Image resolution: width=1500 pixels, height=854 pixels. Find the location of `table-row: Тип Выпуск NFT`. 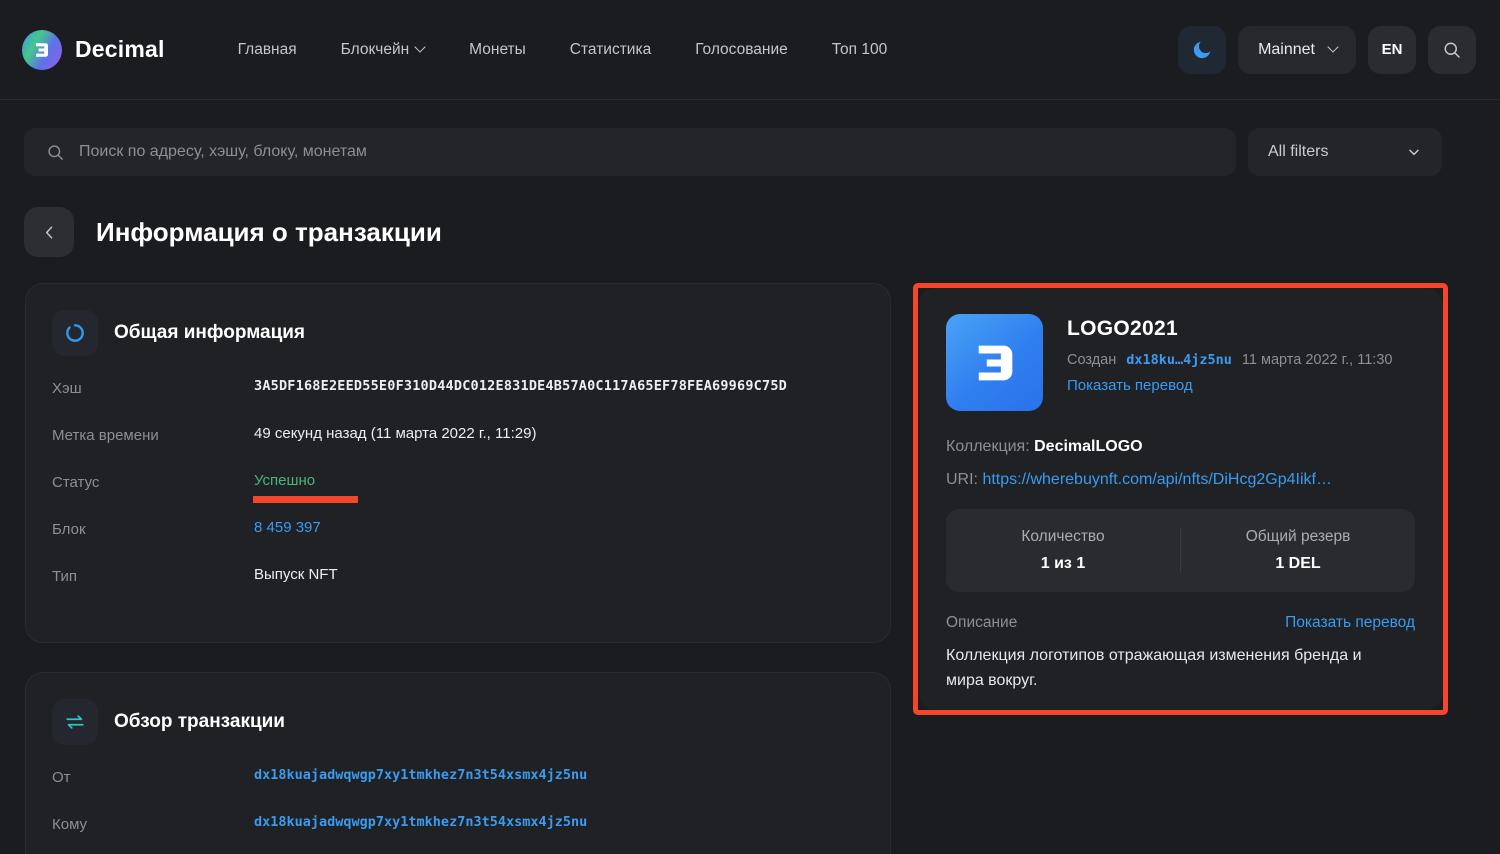

table-row: Тип Выпуск NFT is located at coordinates (458, 589).